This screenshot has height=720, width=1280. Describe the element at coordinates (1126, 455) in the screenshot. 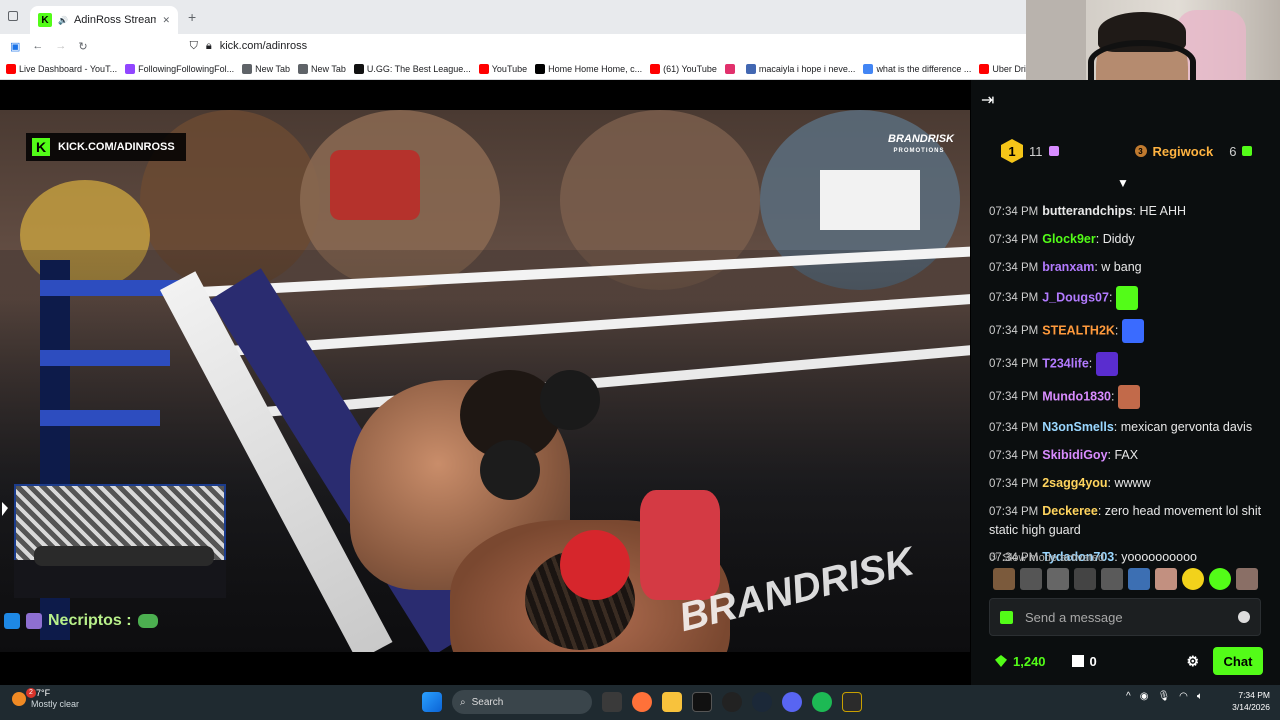

I see `message-text: FAX` at that location.